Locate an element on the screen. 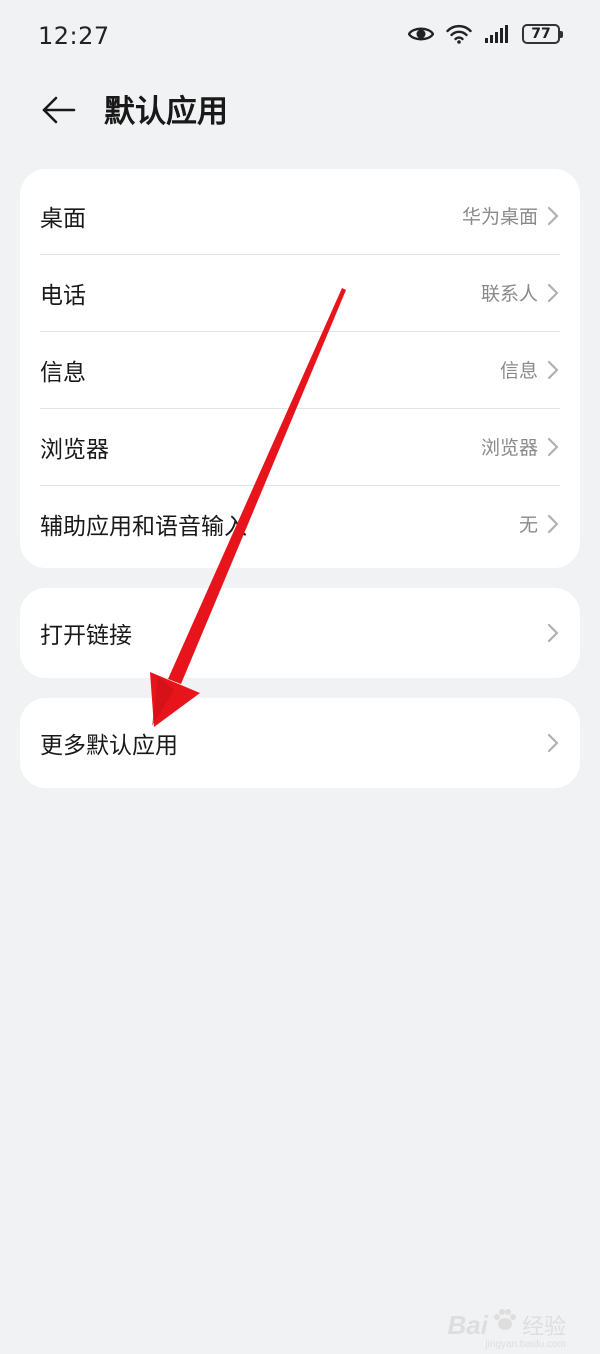 The width and height of the screenshot is (600, 1354). status-time: 12:27 is located at coordinates (74, 36).